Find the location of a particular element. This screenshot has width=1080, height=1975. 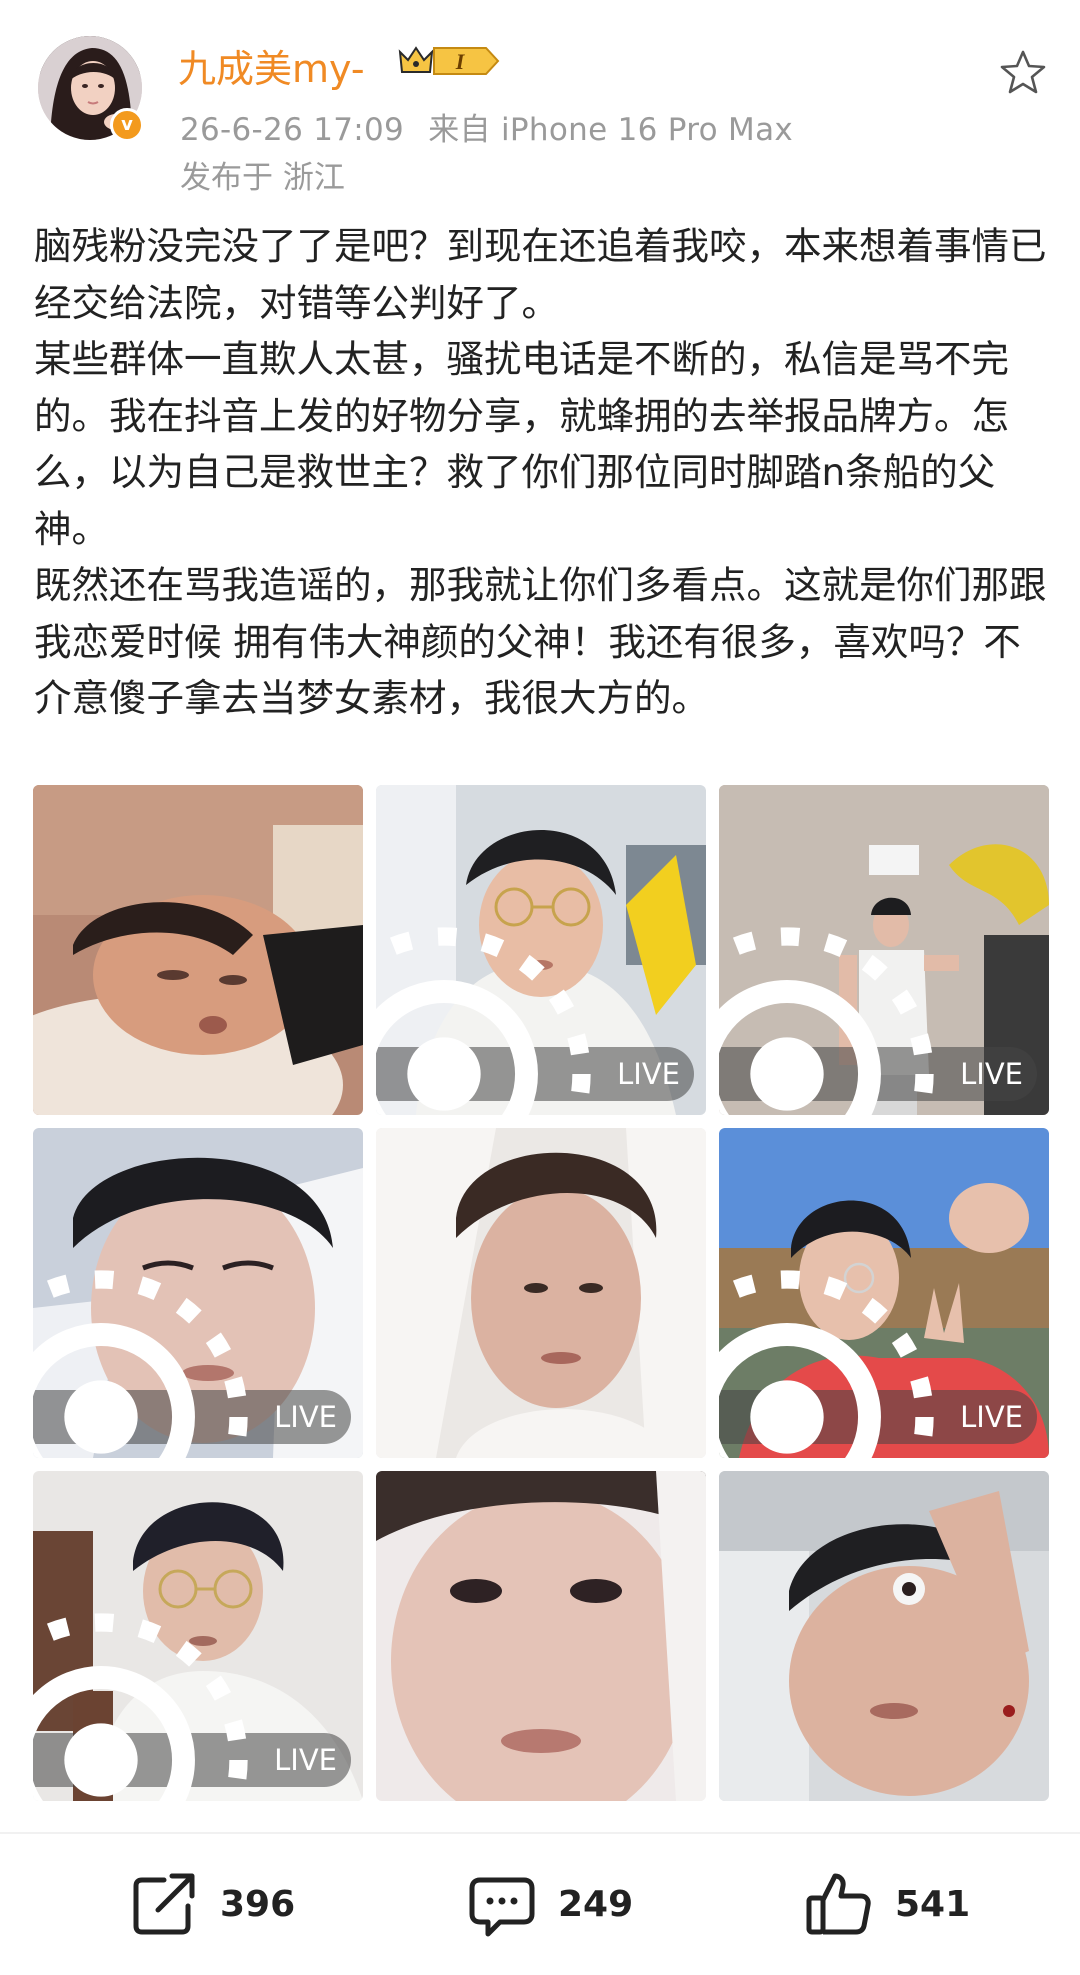

repost-count: 396 is located at coordinates (258, 1904).